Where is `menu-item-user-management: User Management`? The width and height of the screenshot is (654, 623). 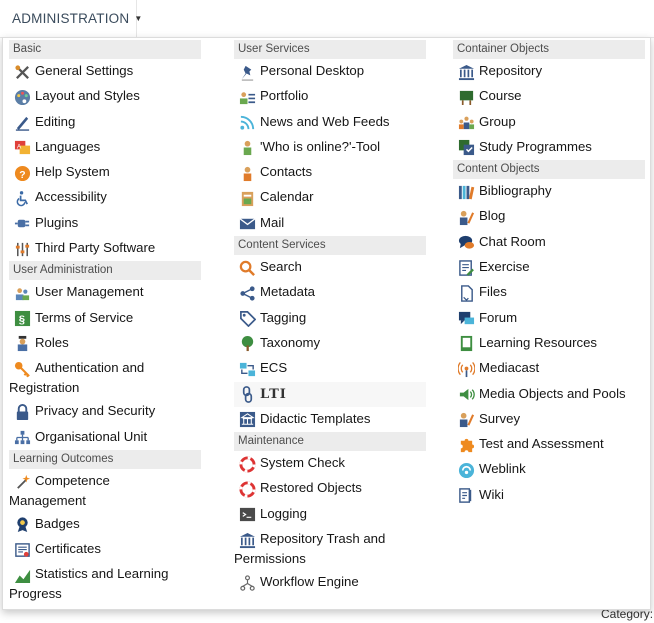 menu-item-user-management: User Management is located at coordinates (105, 292).